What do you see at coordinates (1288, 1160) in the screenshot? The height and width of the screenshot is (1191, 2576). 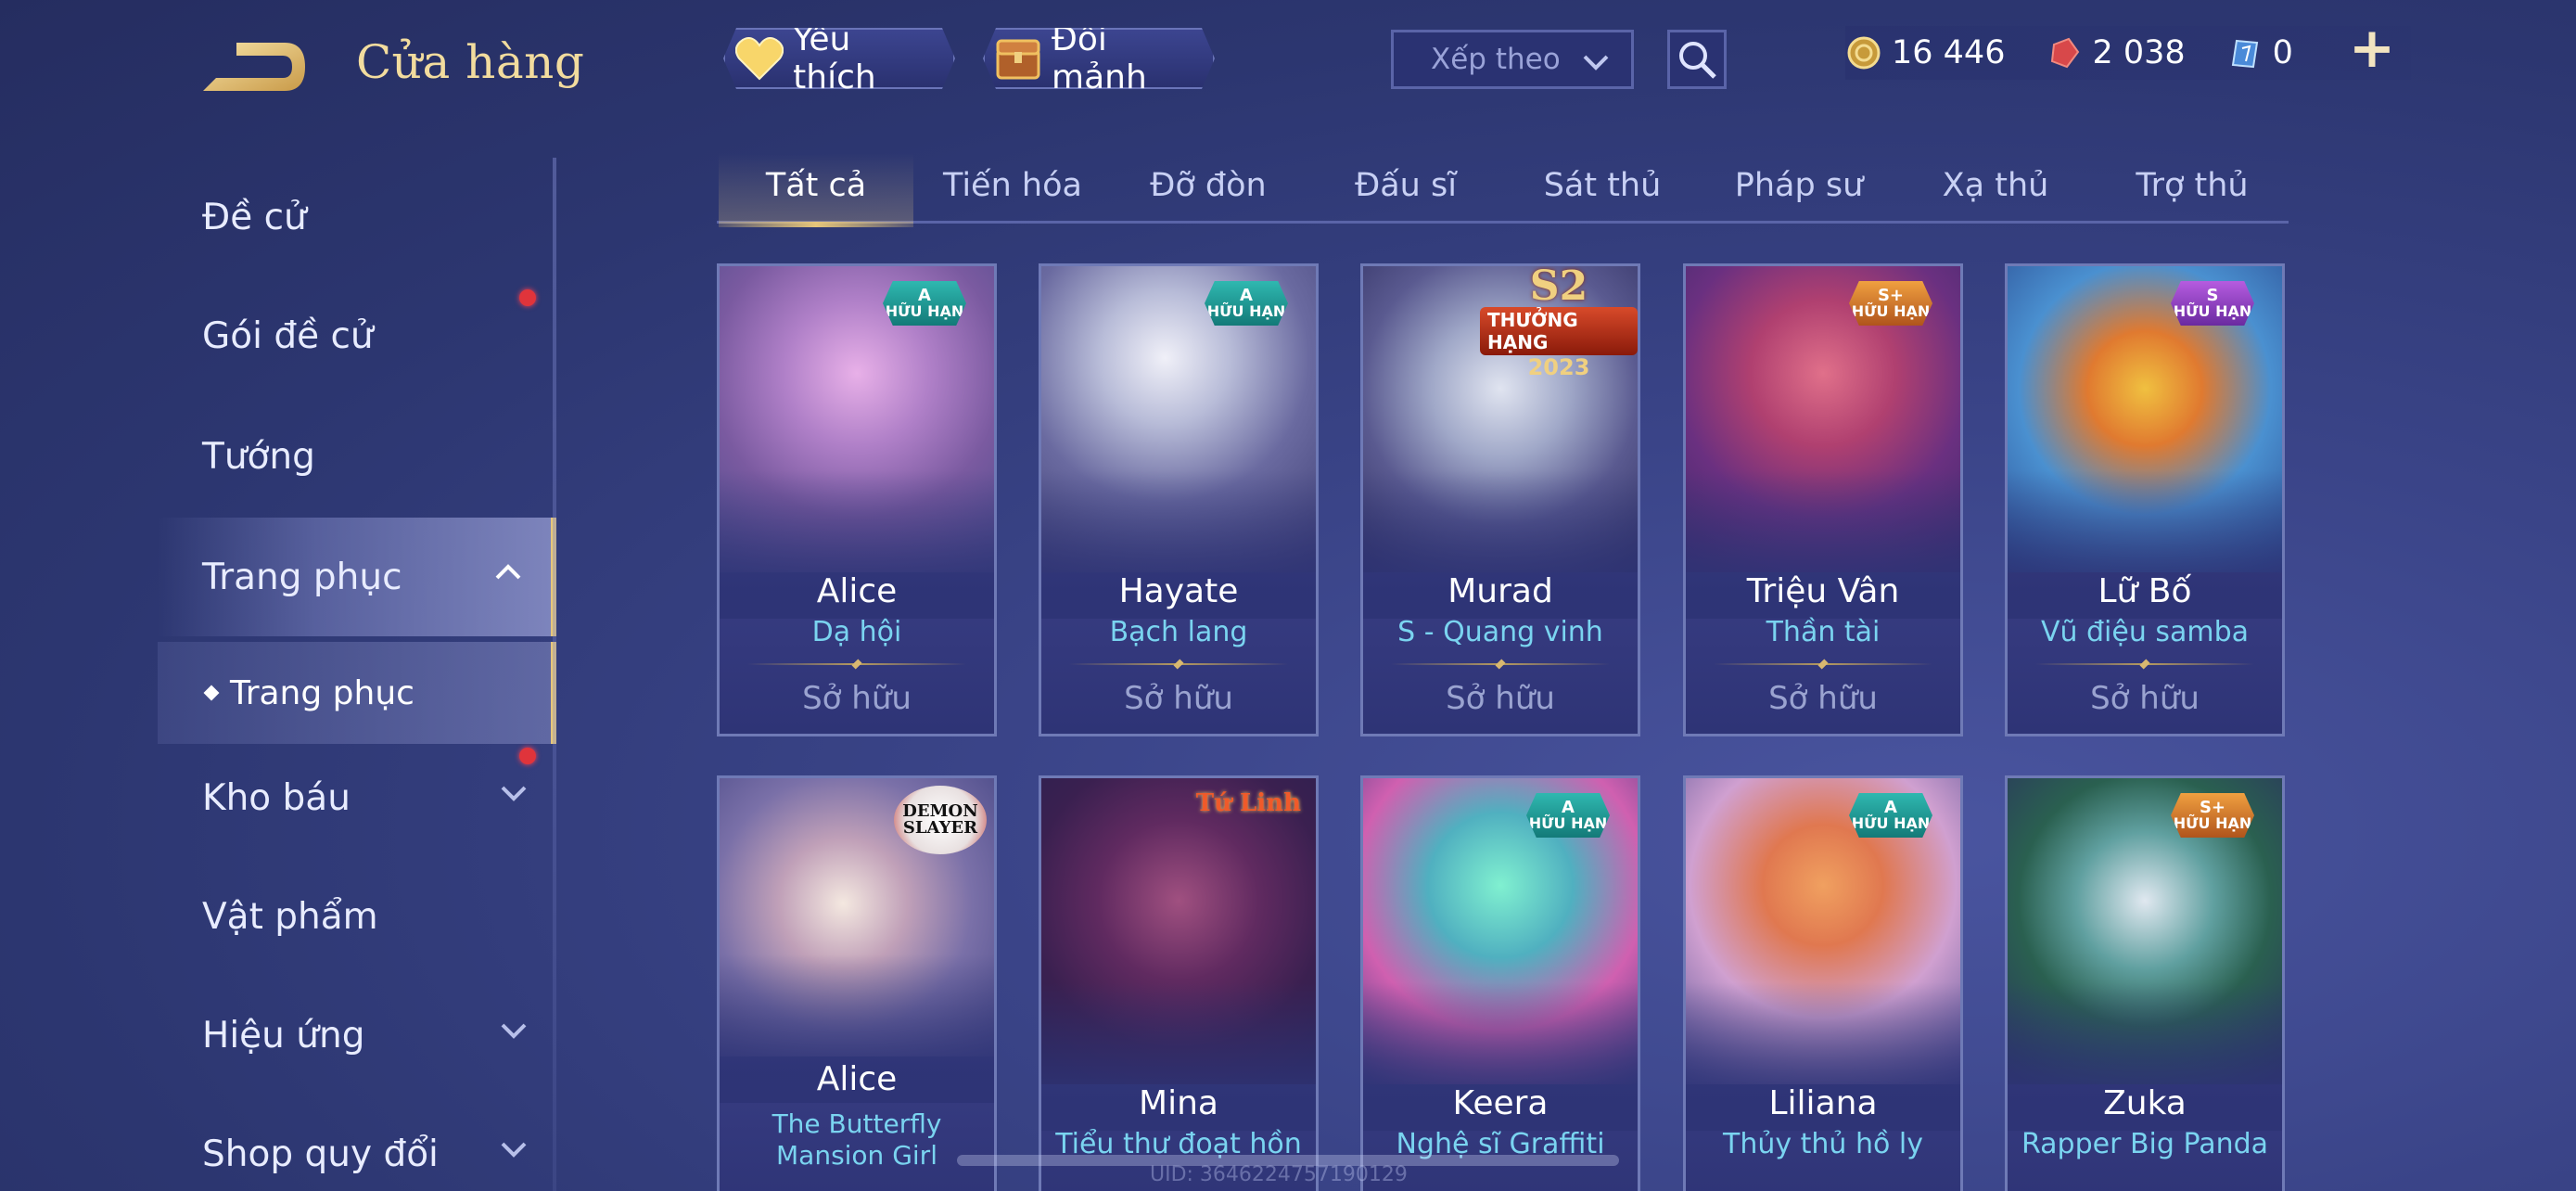 I see `home-indicator` at bounding box center [1288, 1160].